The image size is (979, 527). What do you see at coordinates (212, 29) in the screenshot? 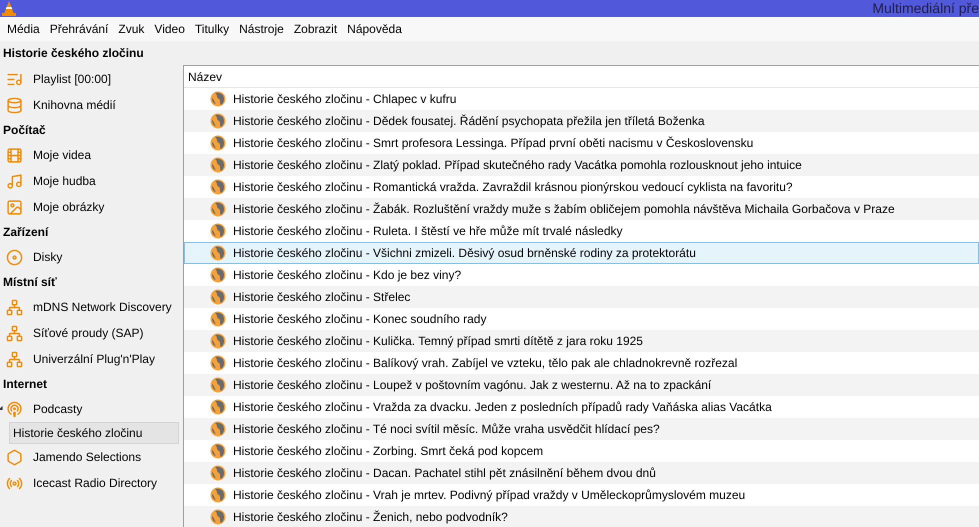
I see `menu-item: Titulky` at bounding box center [212, 29].